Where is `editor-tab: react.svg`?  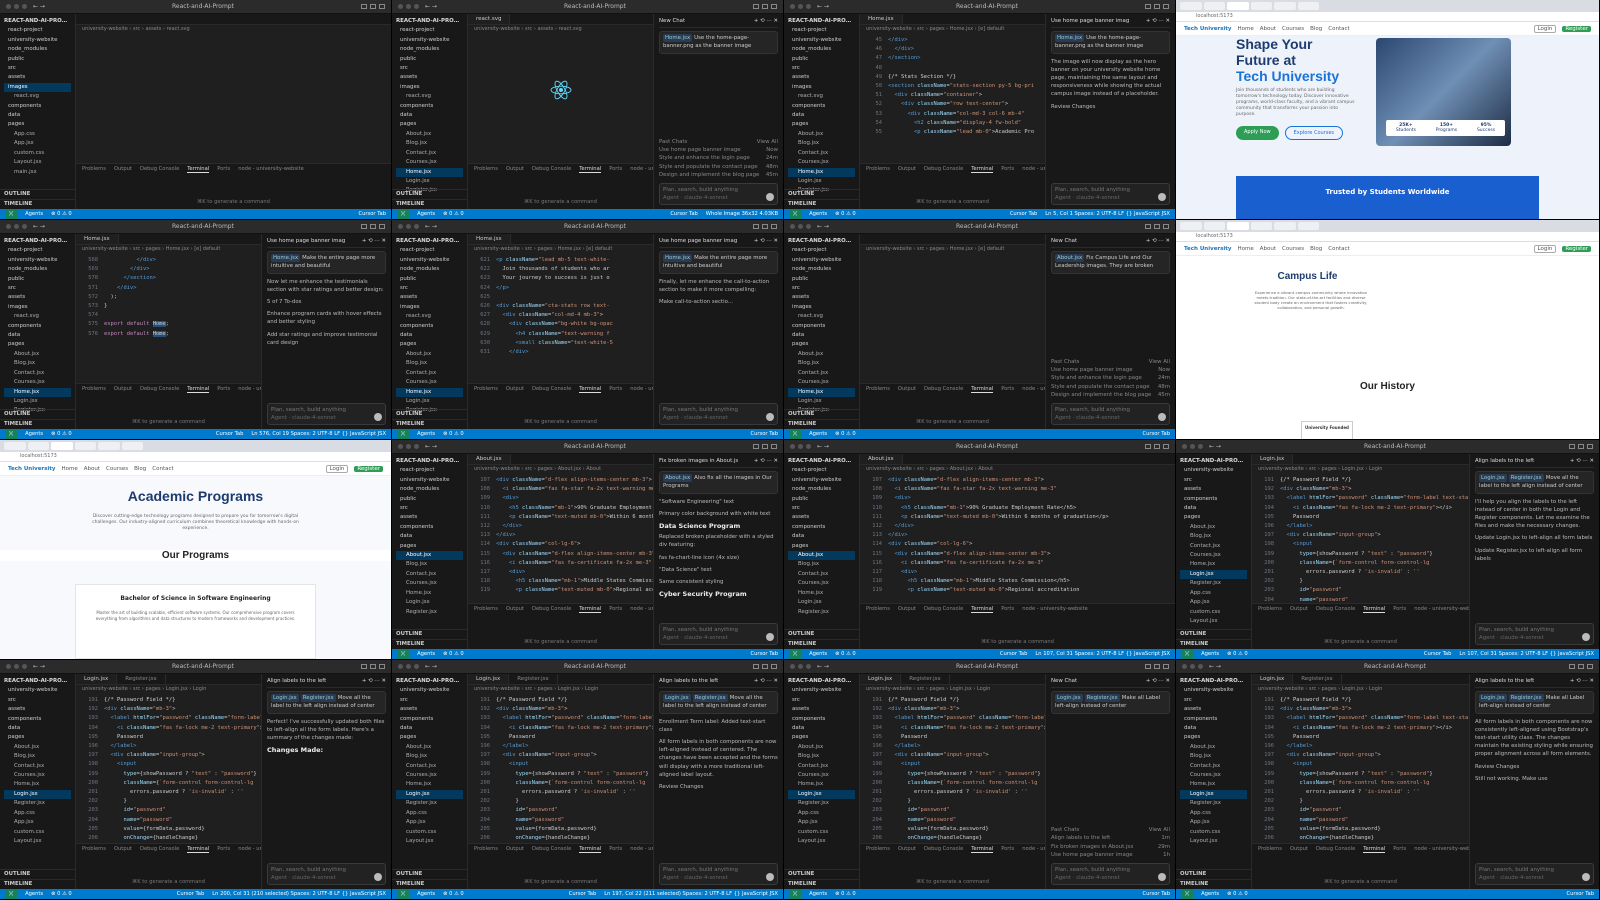 editor-tab: react.svg is located at coordinates (489, 19).